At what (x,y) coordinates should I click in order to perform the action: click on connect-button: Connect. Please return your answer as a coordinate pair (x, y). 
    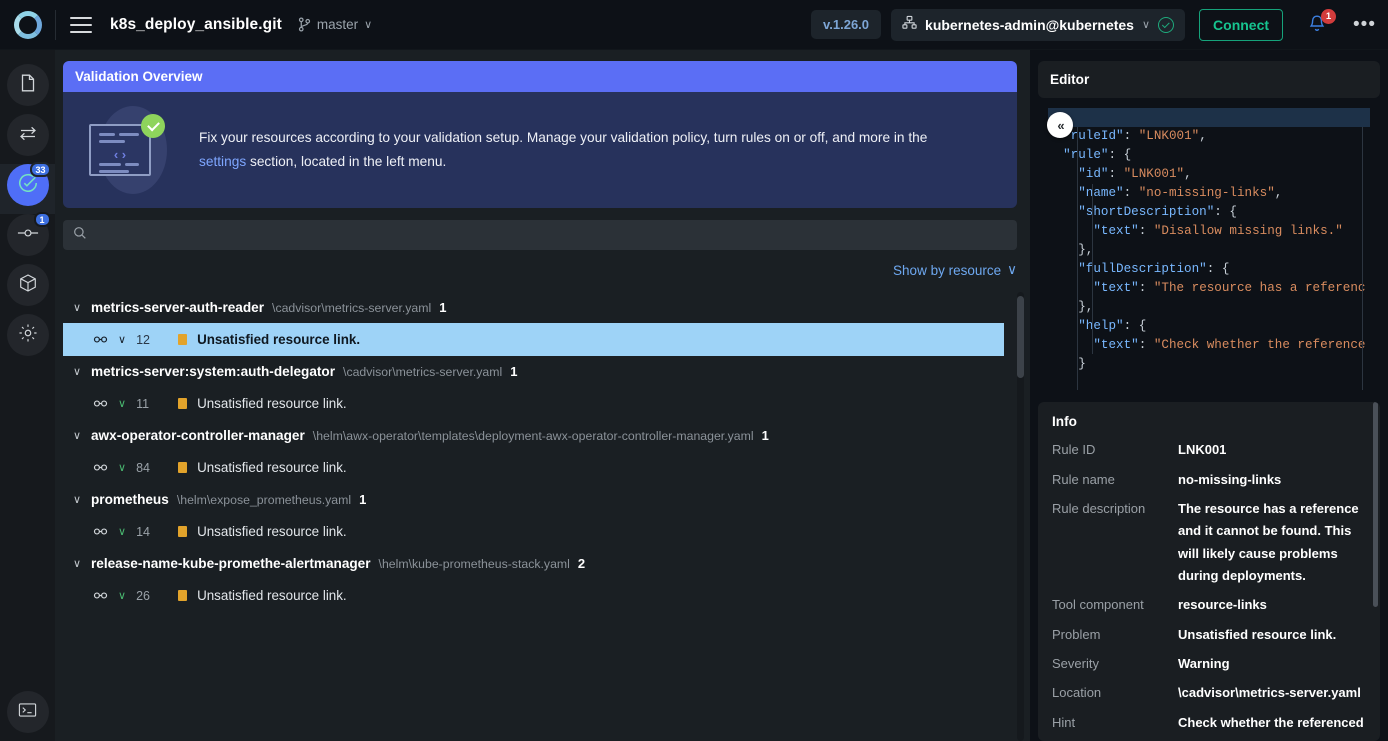
    Looking at the image, I should click on (1241, 24).